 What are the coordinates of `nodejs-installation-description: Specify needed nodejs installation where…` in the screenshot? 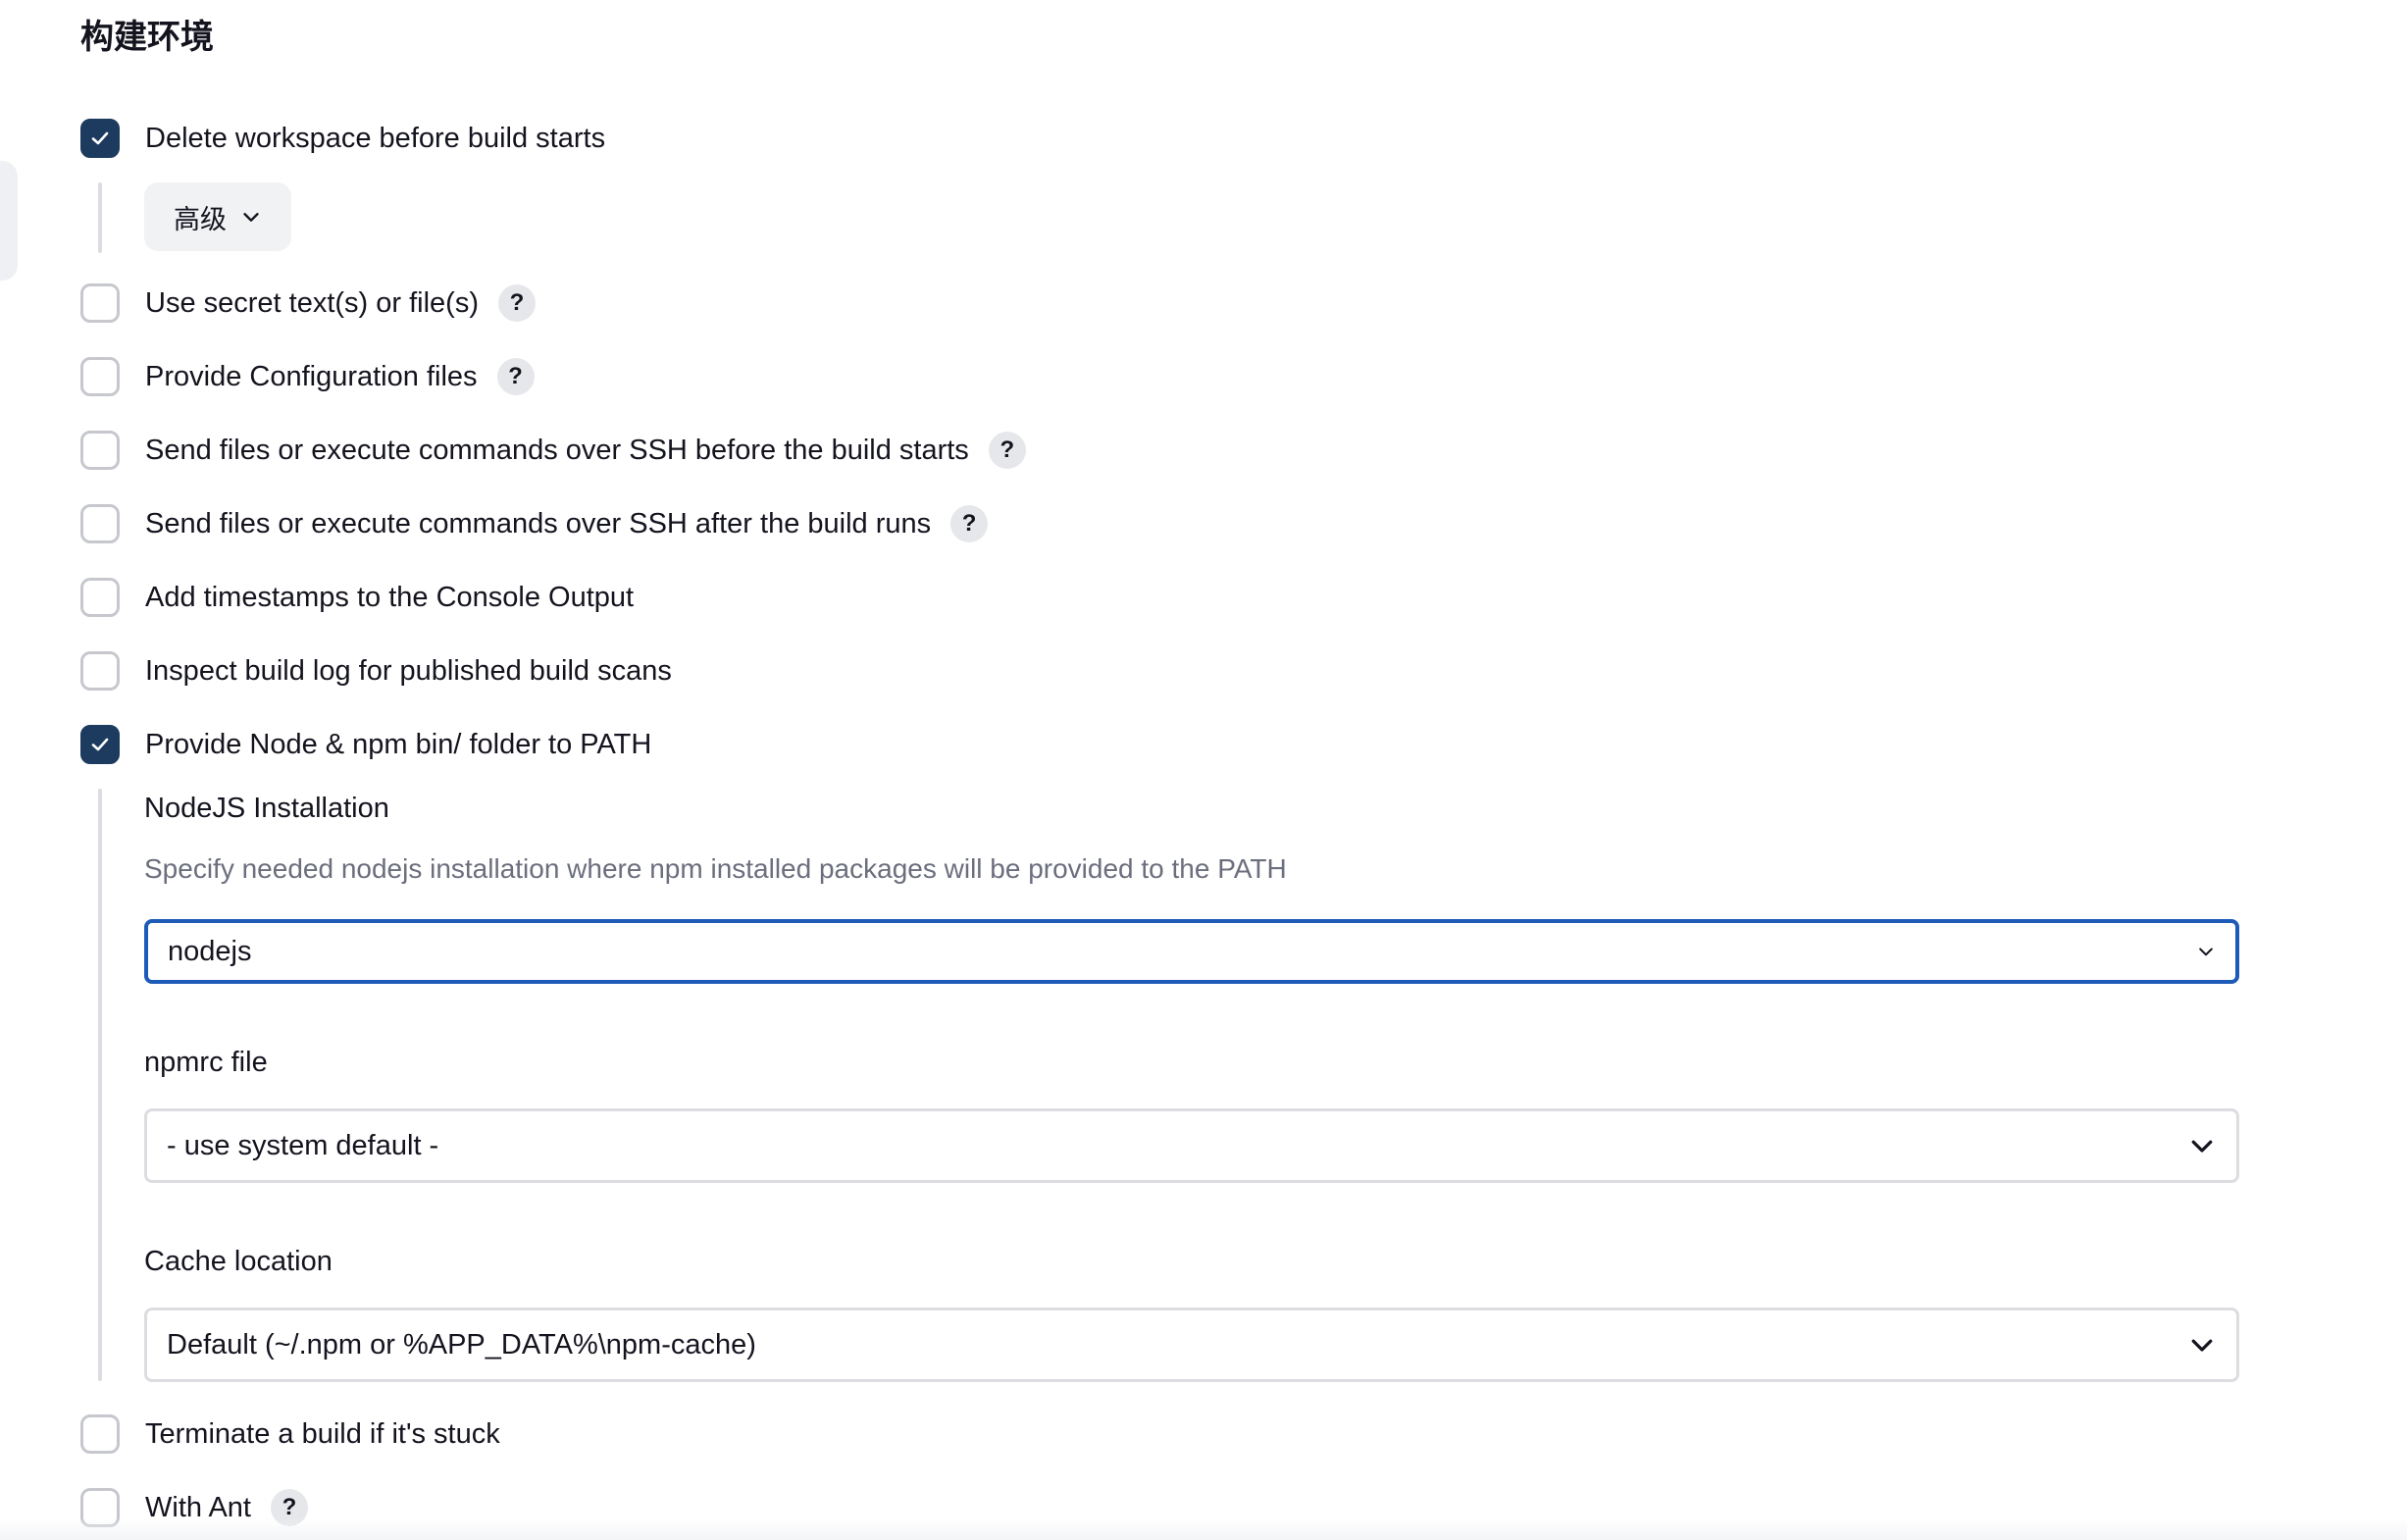 It's located at (715, 868).